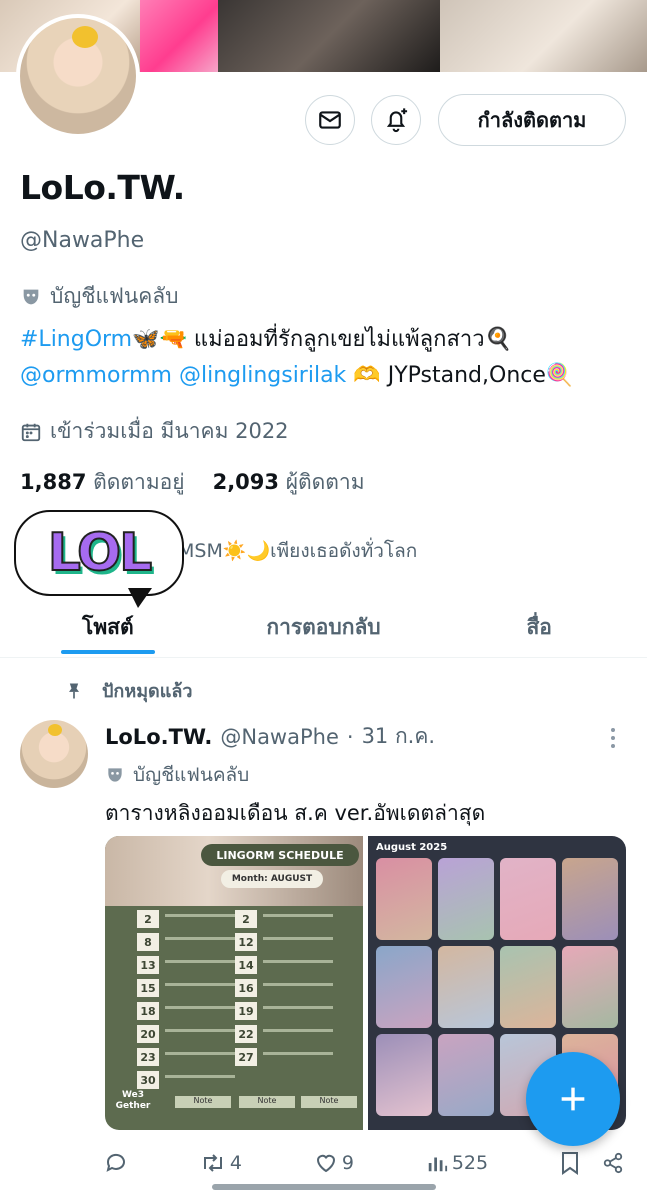  Describe the element at coordinates (246, 965) in the screenshot. I see `schedule-day-box: 14` at that location.